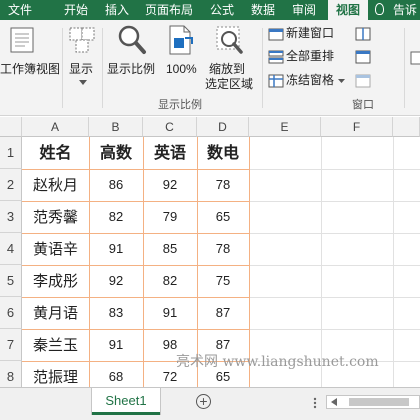 Image resolution: width=420 pixels, height=420 pixels. Describe the element at coordinates (334, 402) in the screenshot. I see `scroll-left-icon` at that location.